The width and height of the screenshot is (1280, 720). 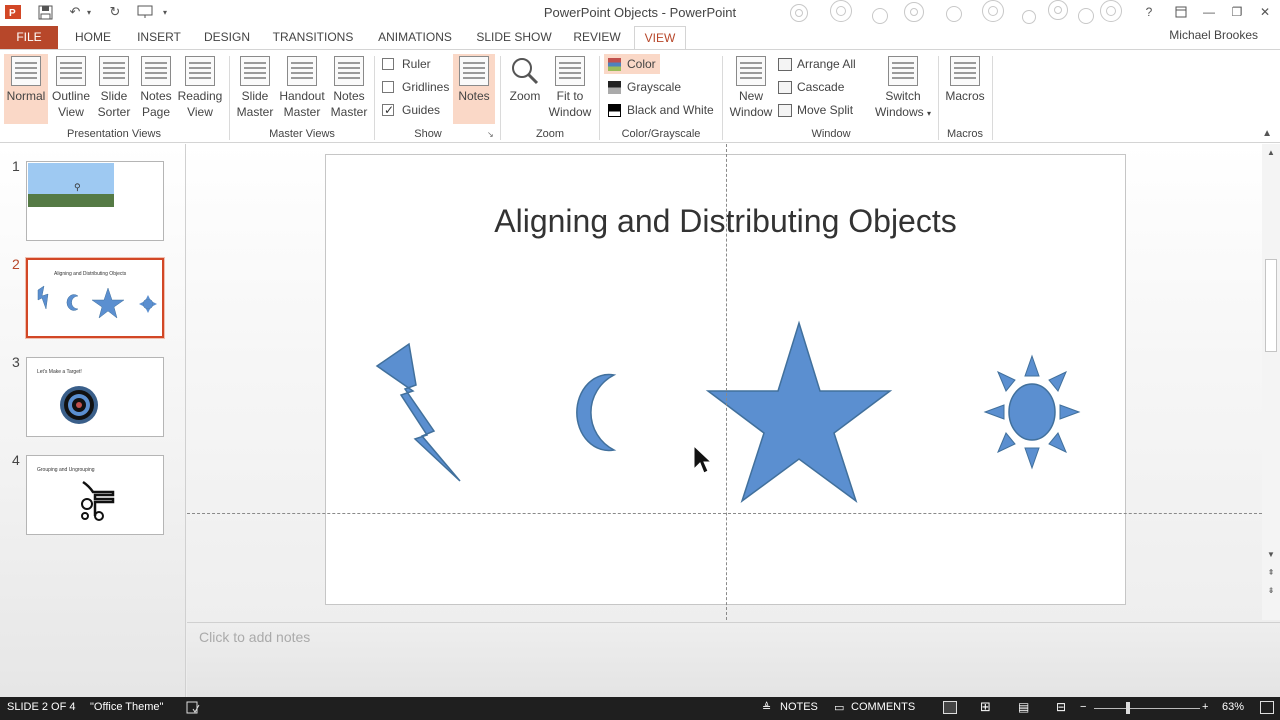 I want to click on spell-check-icon, so click(x=193, y=709).